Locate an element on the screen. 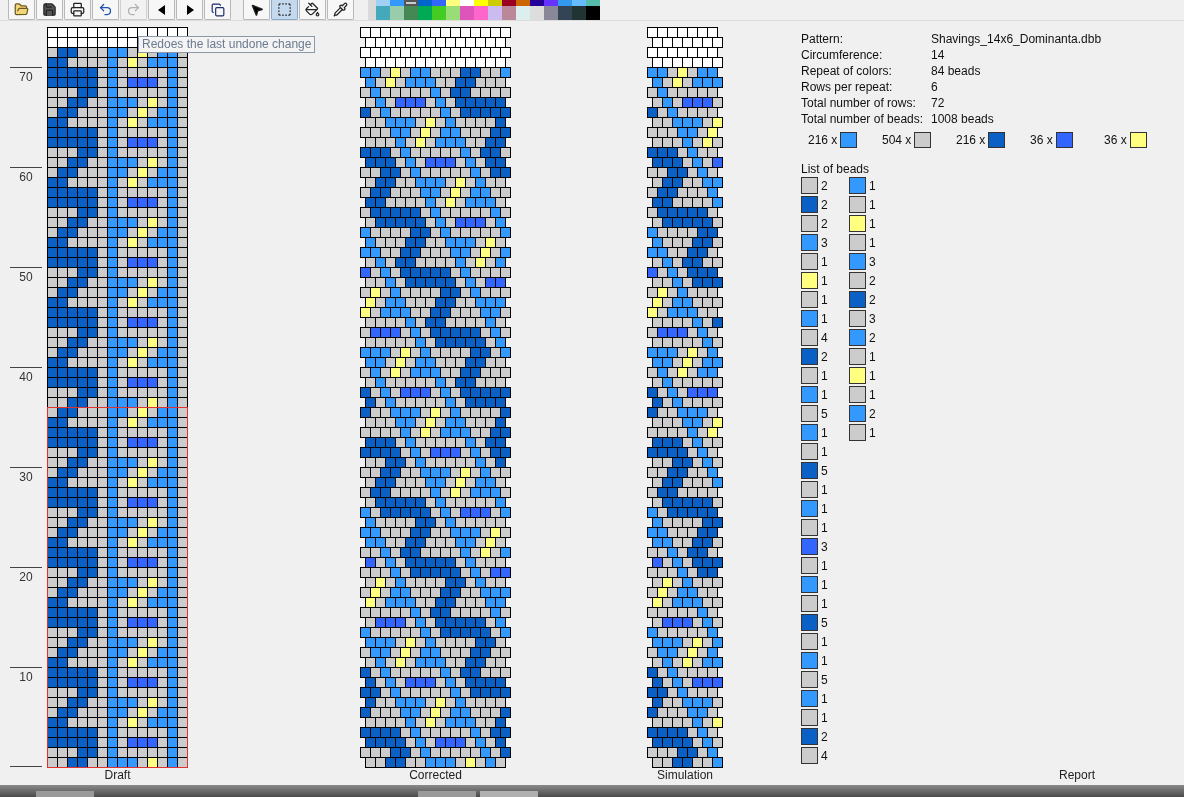 This screenshot has width=1184, height=797. report-label: Total number of beads: is located at coordinates (863, 119).